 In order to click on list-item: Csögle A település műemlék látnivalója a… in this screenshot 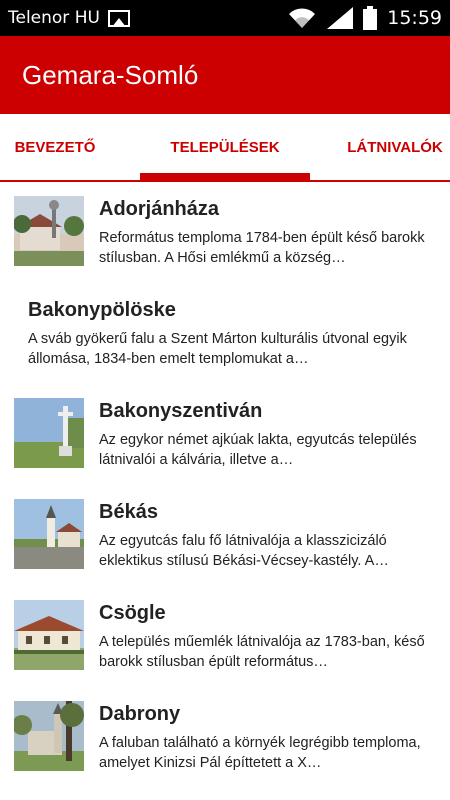, I will do `click(225, 638)`.